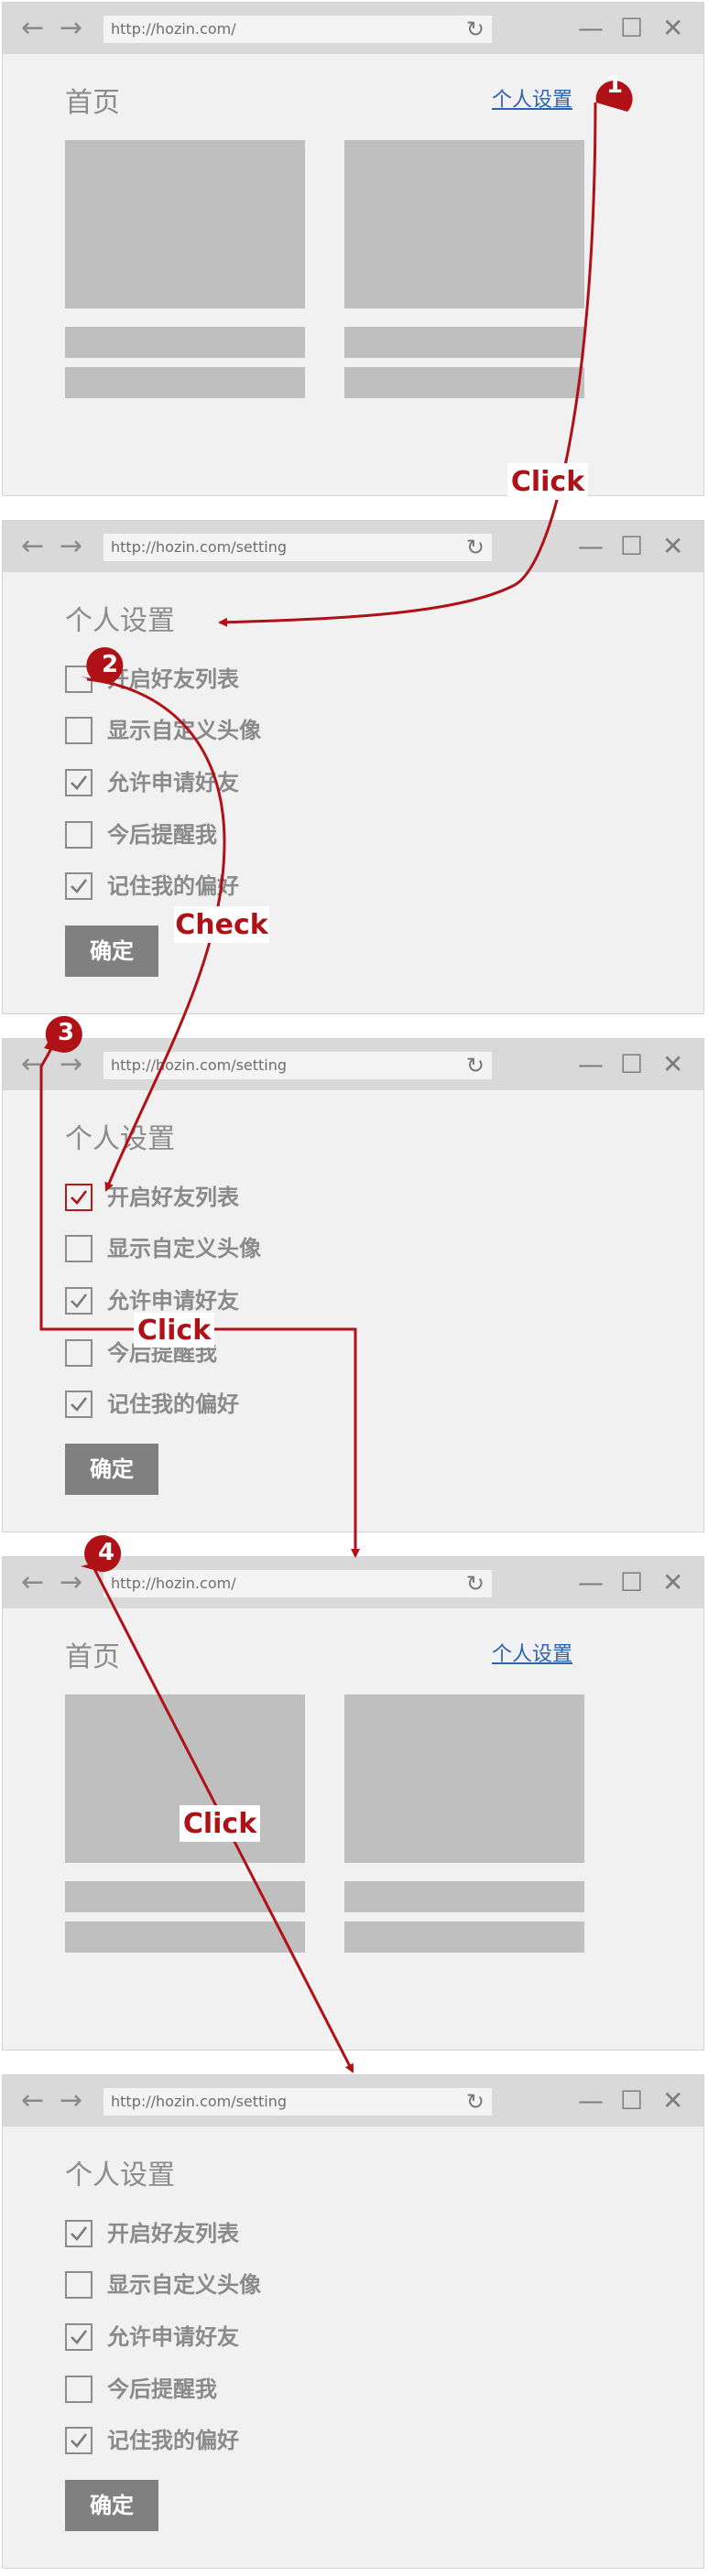 The height and width of the screenshot is (2576, 708). I want to click on step-4-badge: 4, so click(101, 1554).